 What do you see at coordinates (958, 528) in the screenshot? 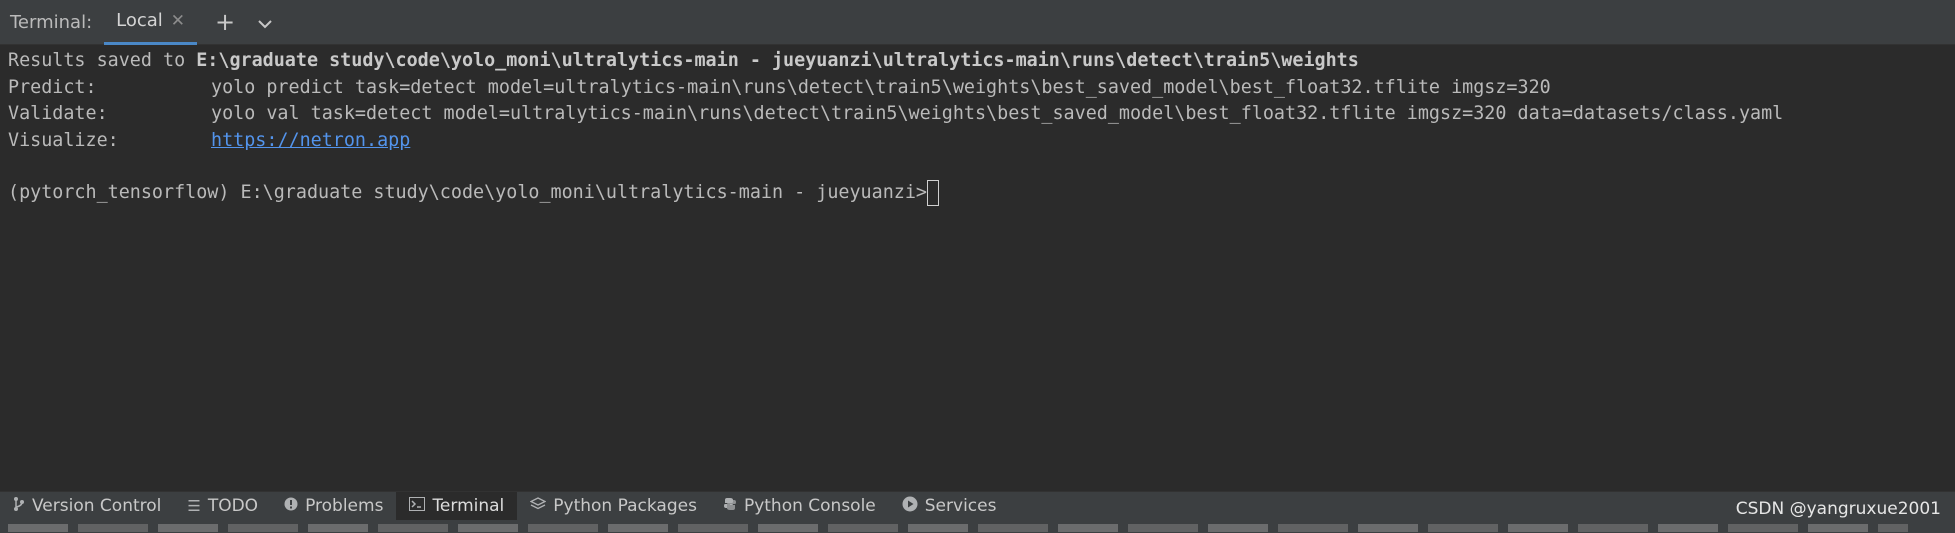
I see `status-bar-blurred-text` at bounding box center [958, 528].